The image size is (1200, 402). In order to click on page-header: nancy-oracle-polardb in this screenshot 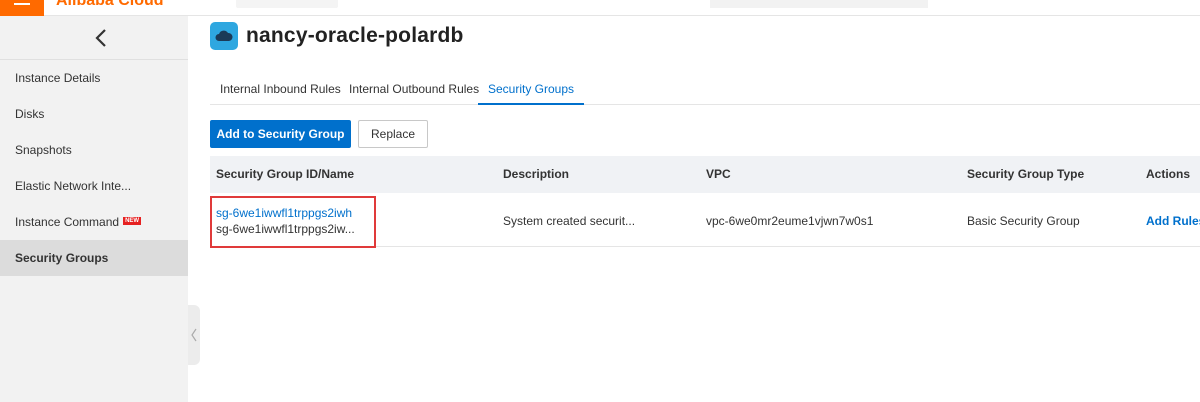, I will do `click(337, 36)`.